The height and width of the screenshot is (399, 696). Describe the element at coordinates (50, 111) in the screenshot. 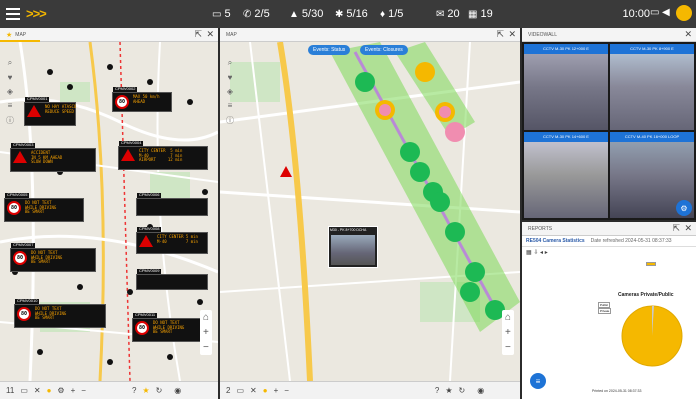

I see `vms-panel: CPMV0001 NO HAY ATASCO REDUCE SPEED` at that location.